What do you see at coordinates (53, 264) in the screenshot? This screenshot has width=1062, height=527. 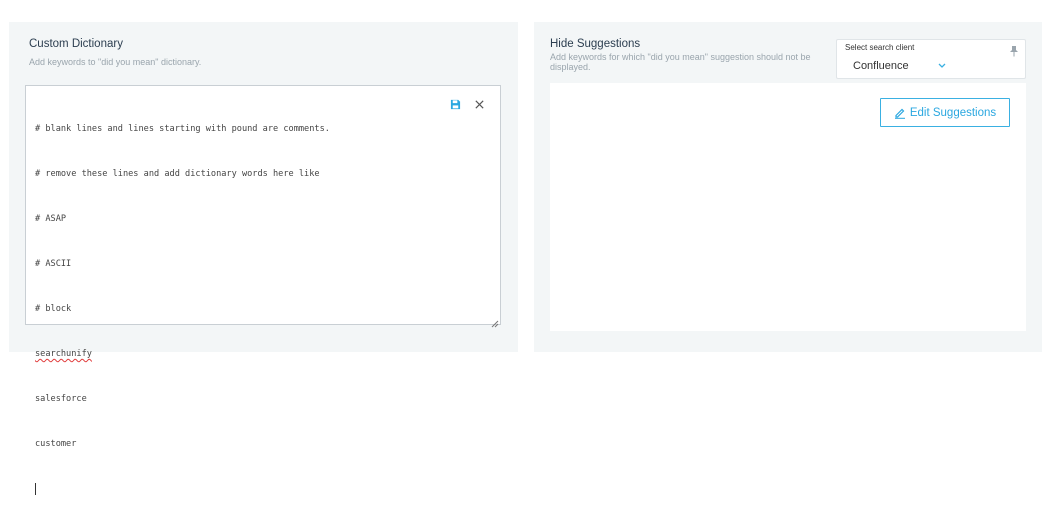 I see `editor-line: # ASCII` at bounding box center [53, 264].